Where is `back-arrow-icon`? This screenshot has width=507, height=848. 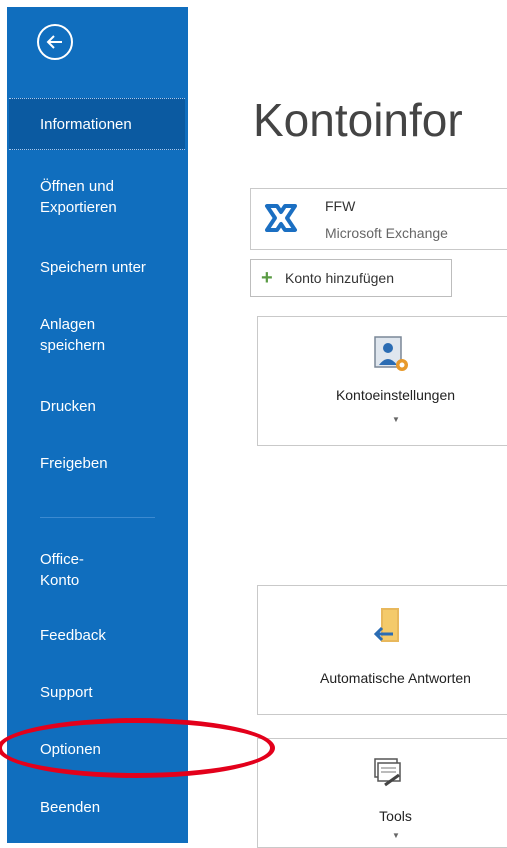 back-arrow-icon is located at coordinates (54, 42).